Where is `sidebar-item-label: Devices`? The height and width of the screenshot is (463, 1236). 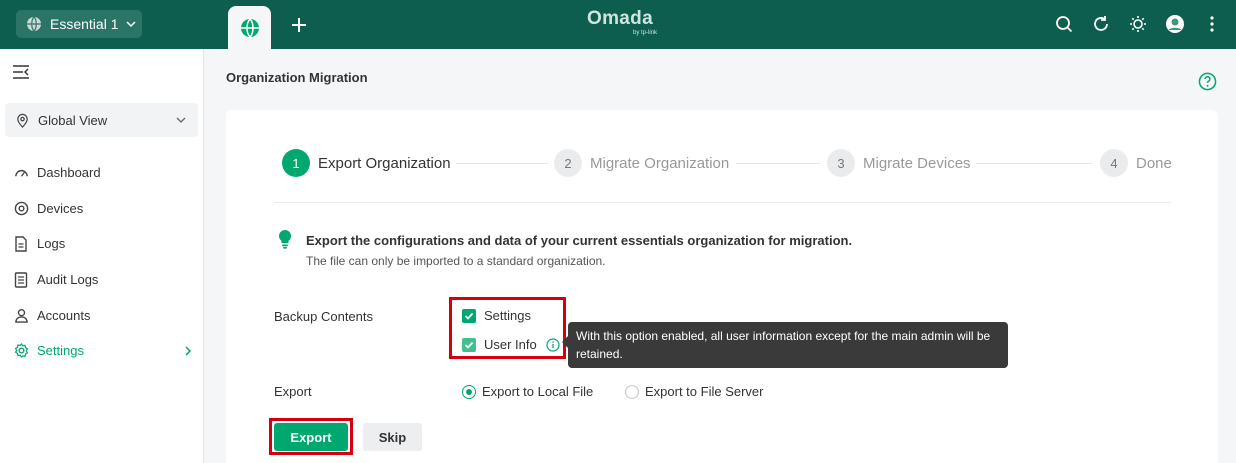
sidebar-item-label: Devices is located at coordinates (60, 208).